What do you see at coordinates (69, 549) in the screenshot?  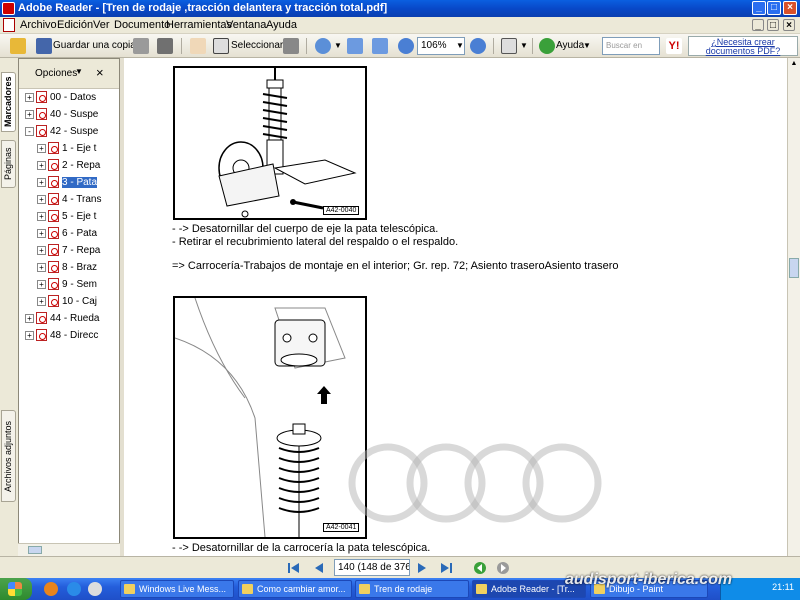 I see `panel-horizontal-scrollbar` at bounding box center [69, 549].